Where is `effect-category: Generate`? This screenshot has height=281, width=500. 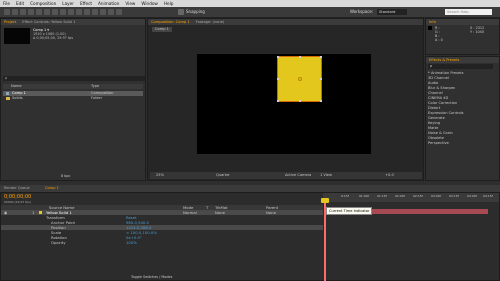
effect-category: Generate is located at coordinates (436, 118).